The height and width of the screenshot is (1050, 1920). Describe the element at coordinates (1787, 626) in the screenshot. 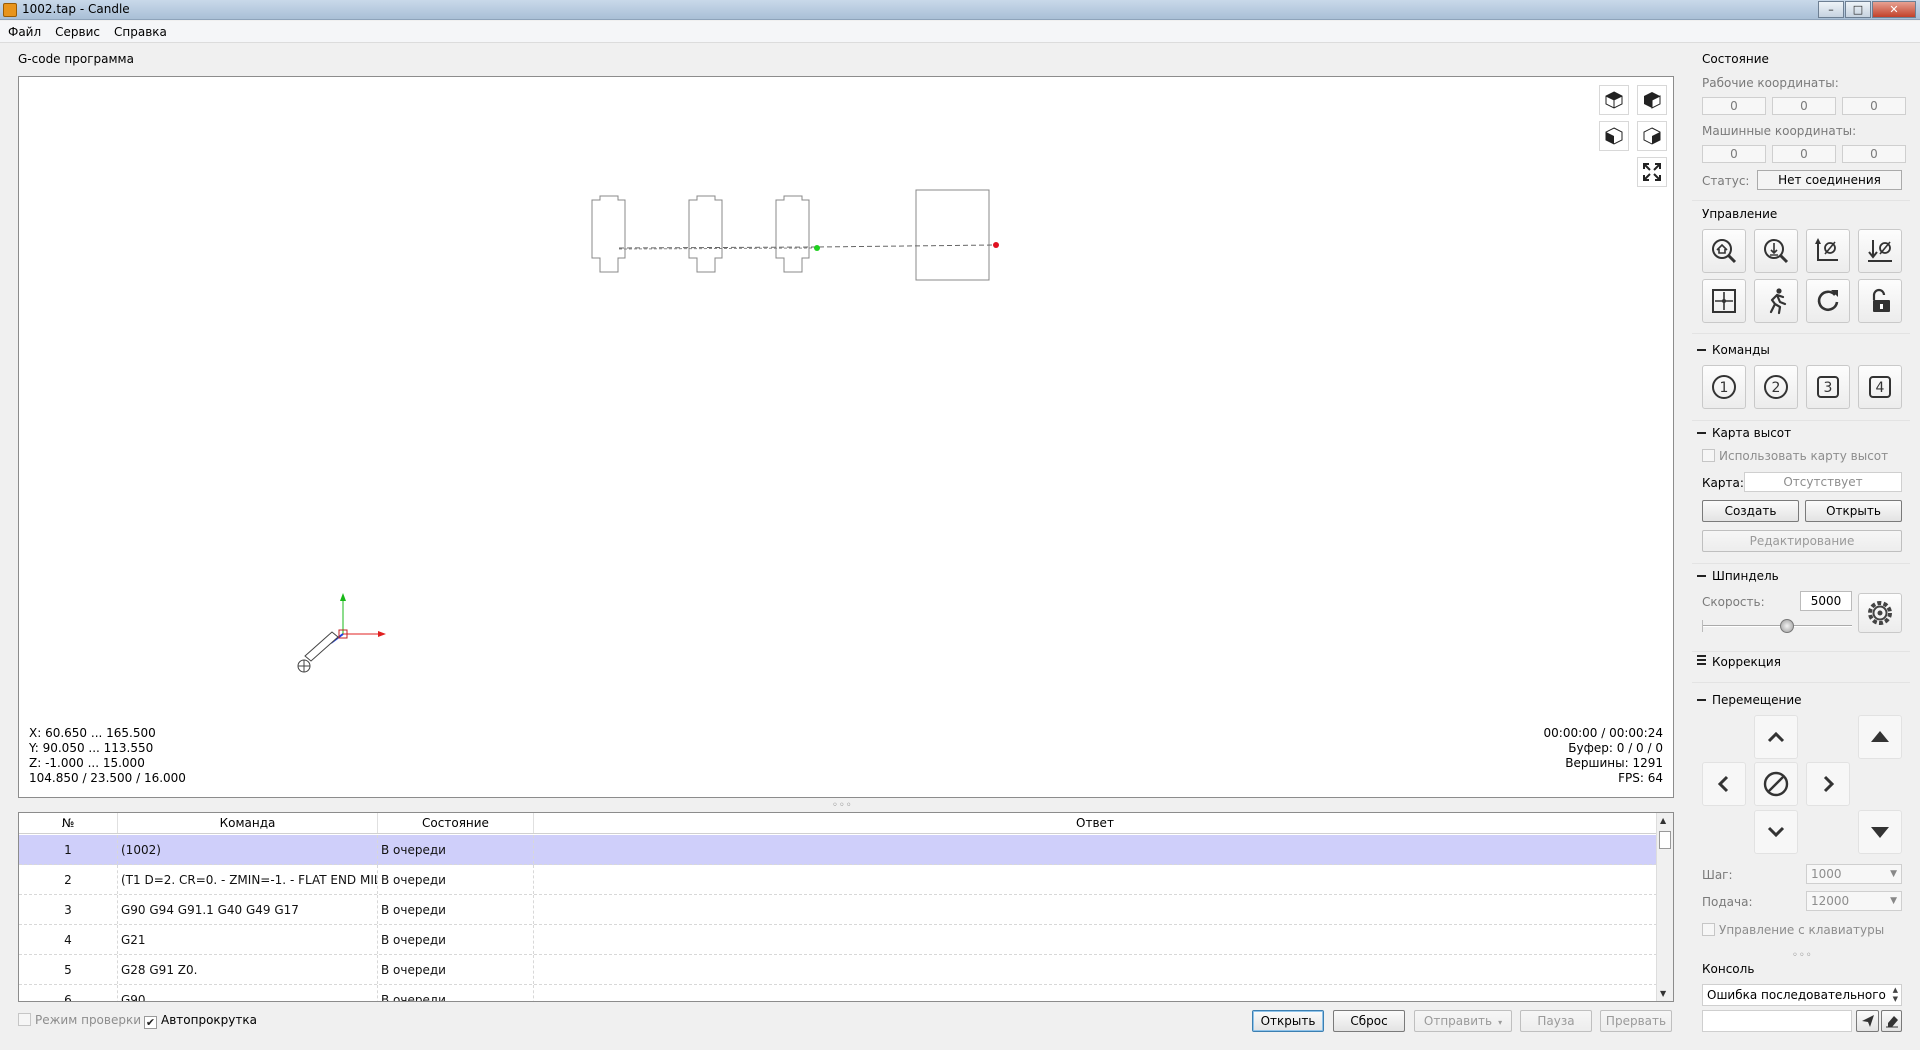

I see `slider-thumb` at that location.